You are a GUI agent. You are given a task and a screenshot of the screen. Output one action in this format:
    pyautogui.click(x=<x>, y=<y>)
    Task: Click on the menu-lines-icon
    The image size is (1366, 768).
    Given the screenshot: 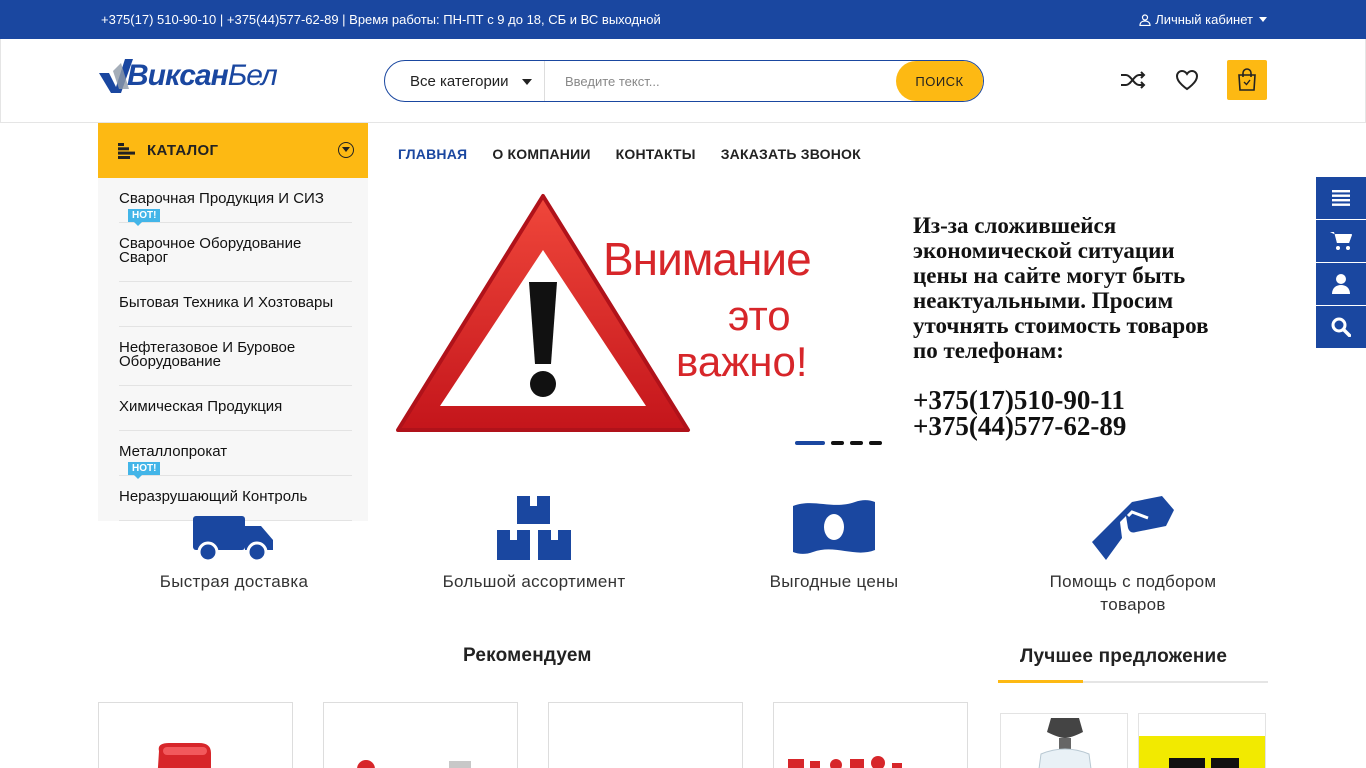 What is the action you would take?
    pyautogui.click(x=126, y=150)
    